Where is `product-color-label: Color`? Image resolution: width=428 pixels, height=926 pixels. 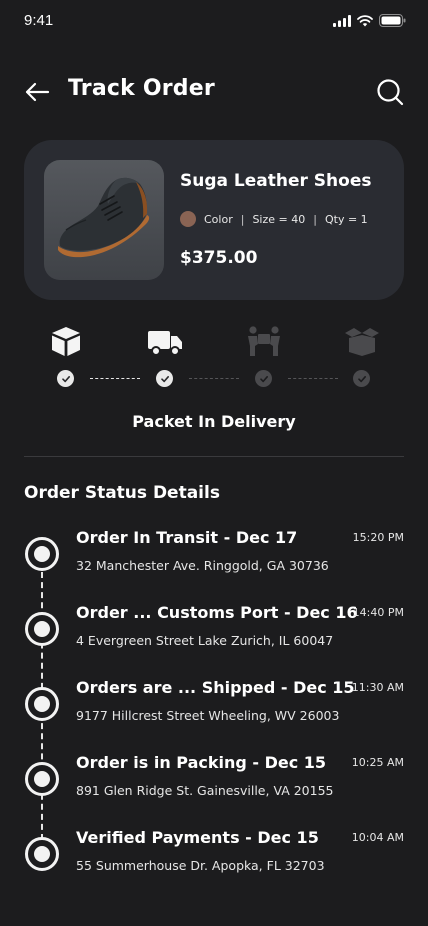 product-color-label: Color is located at coordinates (218, 219).